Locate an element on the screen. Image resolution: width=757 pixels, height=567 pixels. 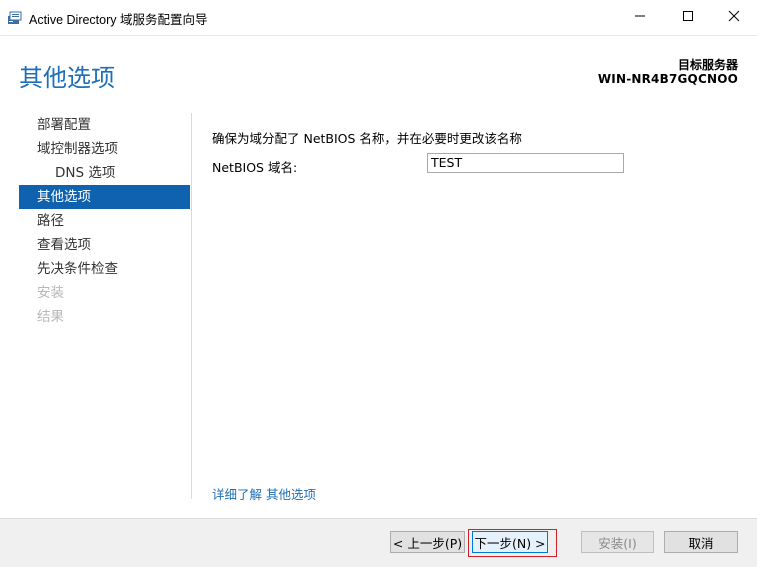
nav-item-results: 结果 is located at coordinates (50, 317).